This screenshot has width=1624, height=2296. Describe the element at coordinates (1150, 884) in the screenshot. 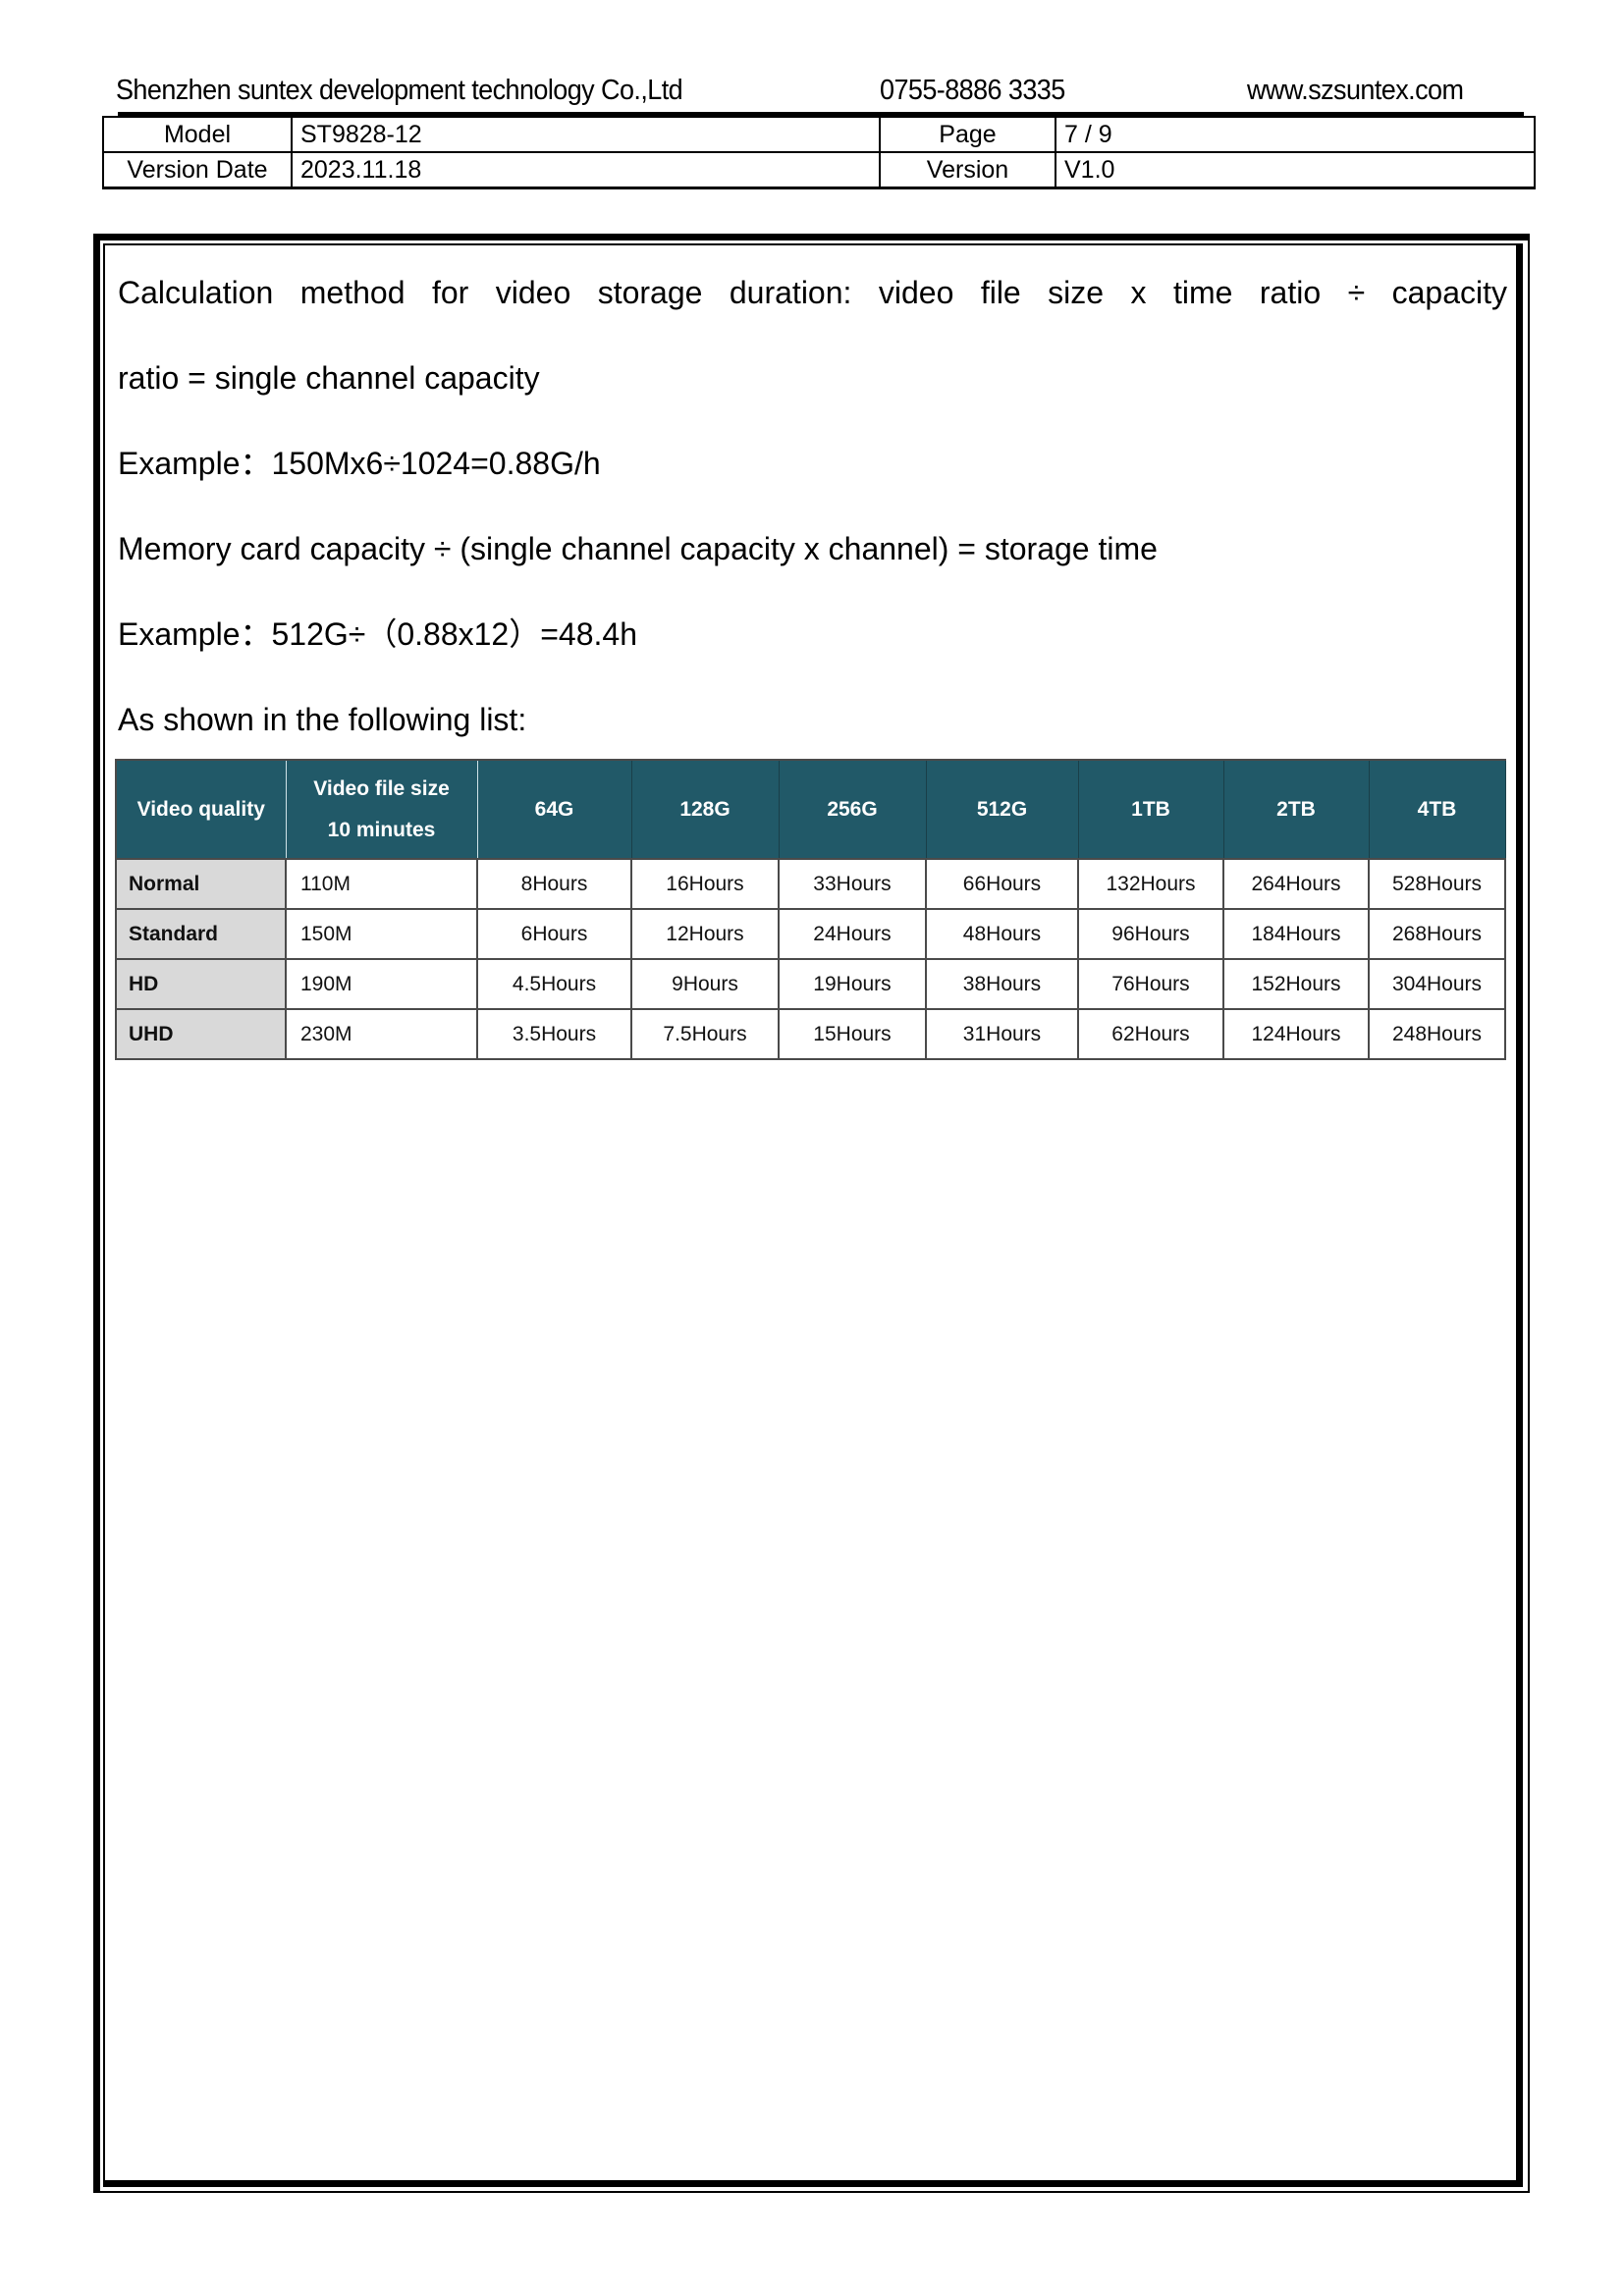

I see `hours-cell: 132Hours` at that location.